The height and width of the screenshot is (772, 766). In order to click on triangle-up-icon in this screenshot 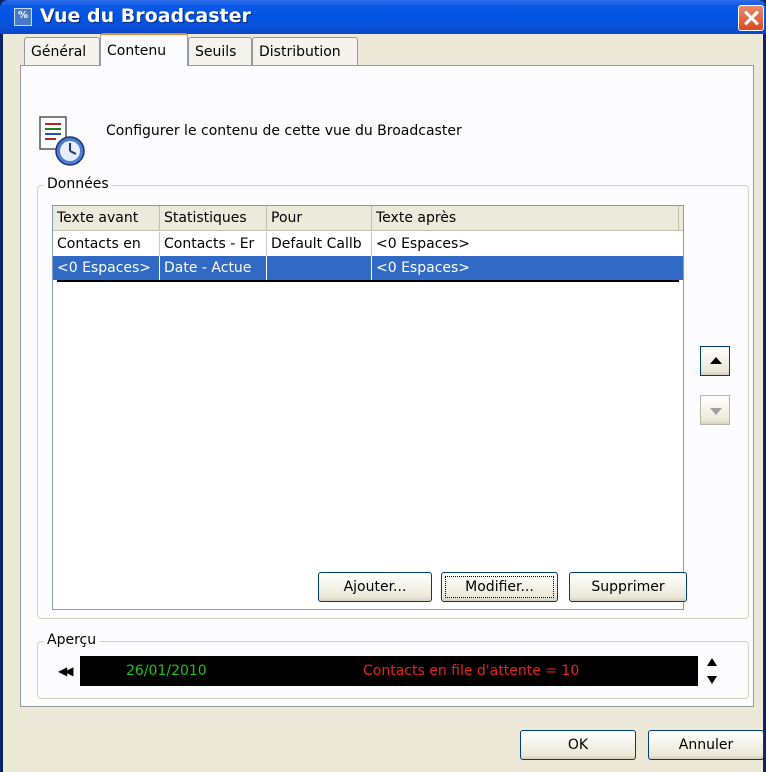, I will do `click(716, 360)`.